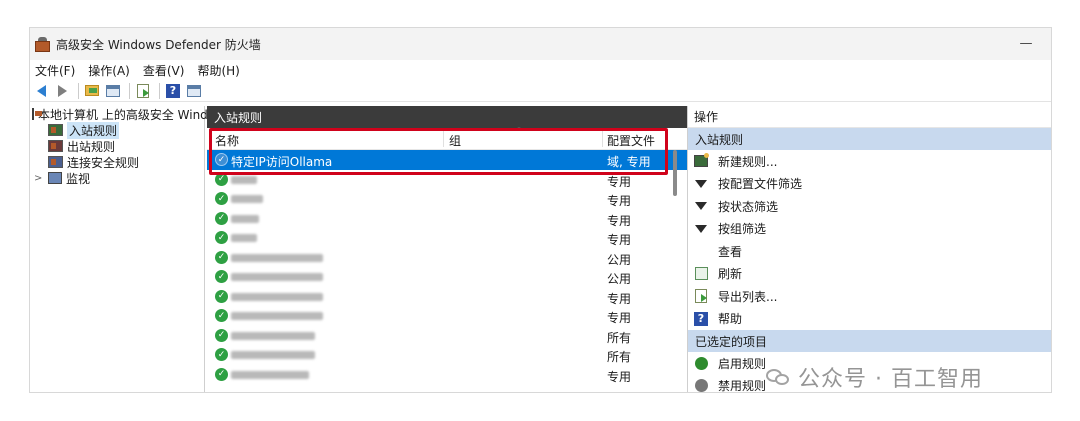  What do you see at coordinates (701, 160) in the screenshot?
I see `new-rule-icon` at bounding box center [701, 160].